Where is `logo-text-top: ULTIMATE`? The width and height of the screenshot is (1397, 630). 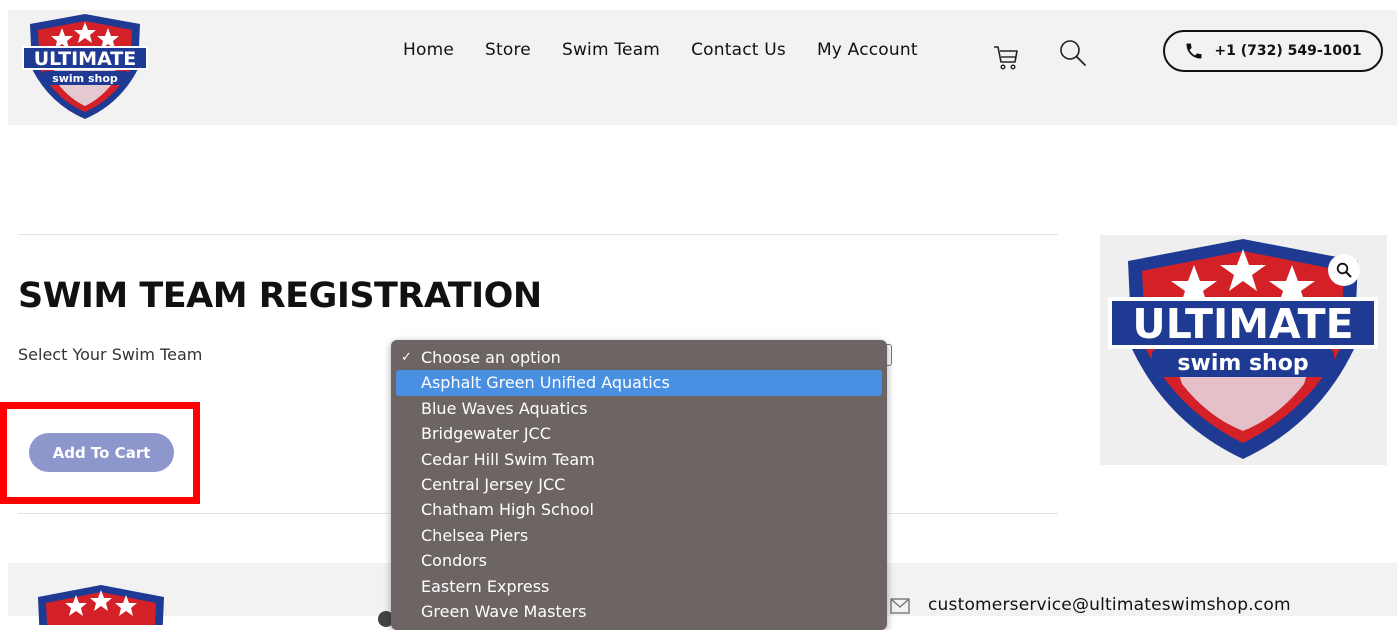
logo-text-top: ULTIMATE is located at coordinates (85, 59).